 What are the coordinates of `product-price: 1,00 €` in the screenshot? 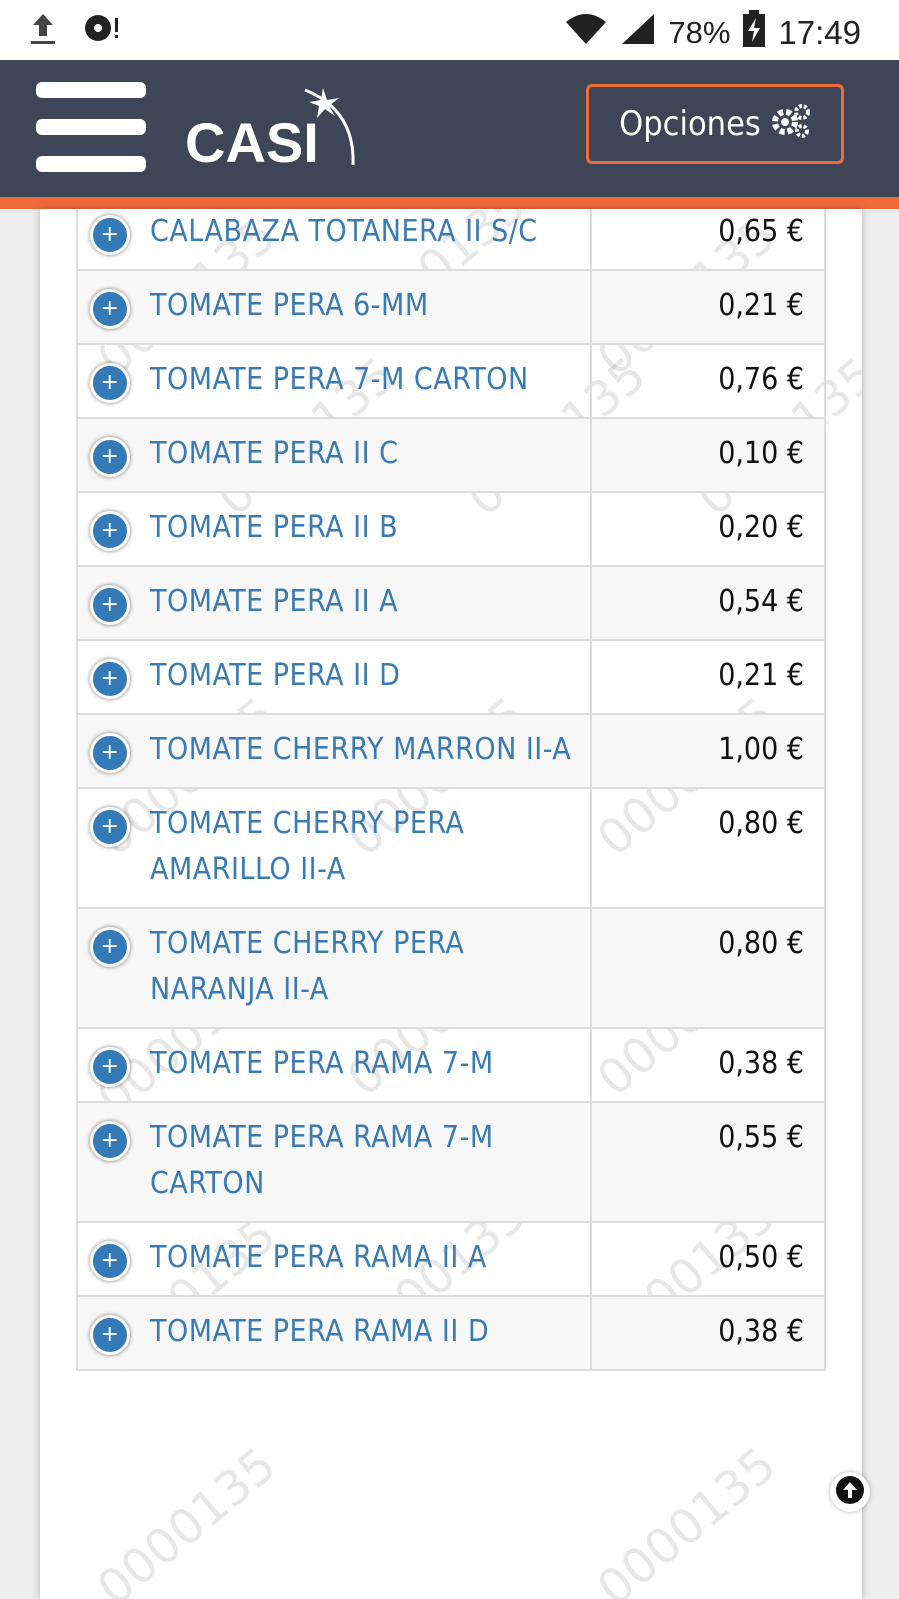 It's located at (761, 749).